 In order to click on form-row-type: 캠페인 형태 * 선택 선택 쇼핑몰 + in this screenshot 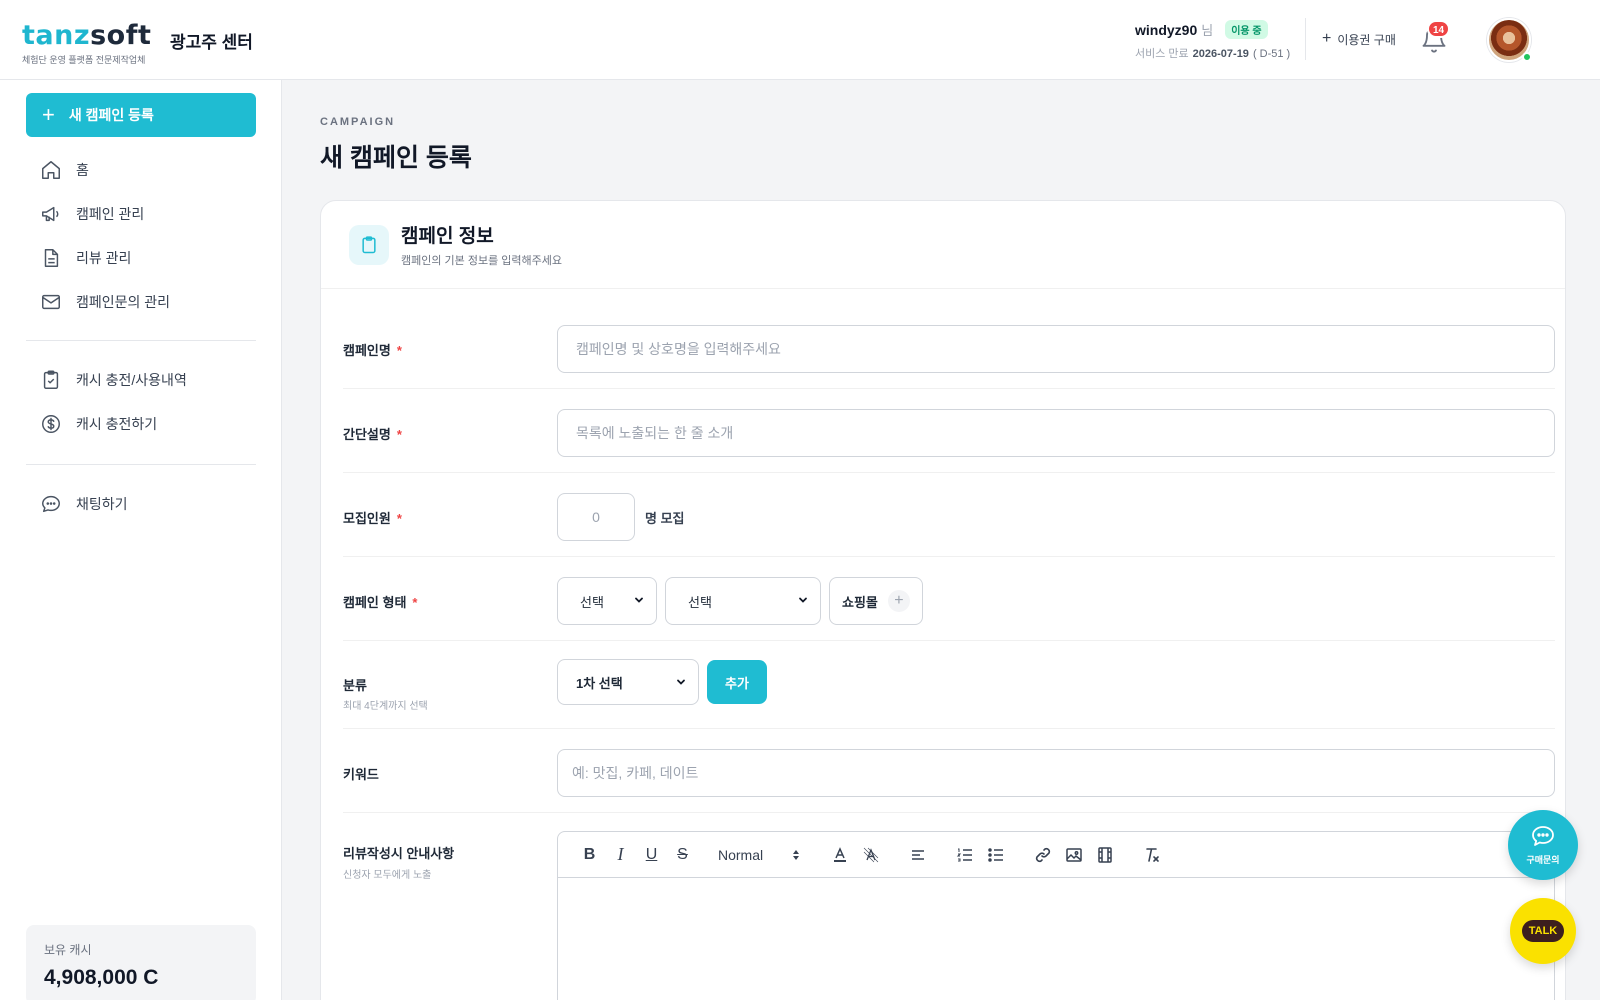, I will do `click(949, 599)`.